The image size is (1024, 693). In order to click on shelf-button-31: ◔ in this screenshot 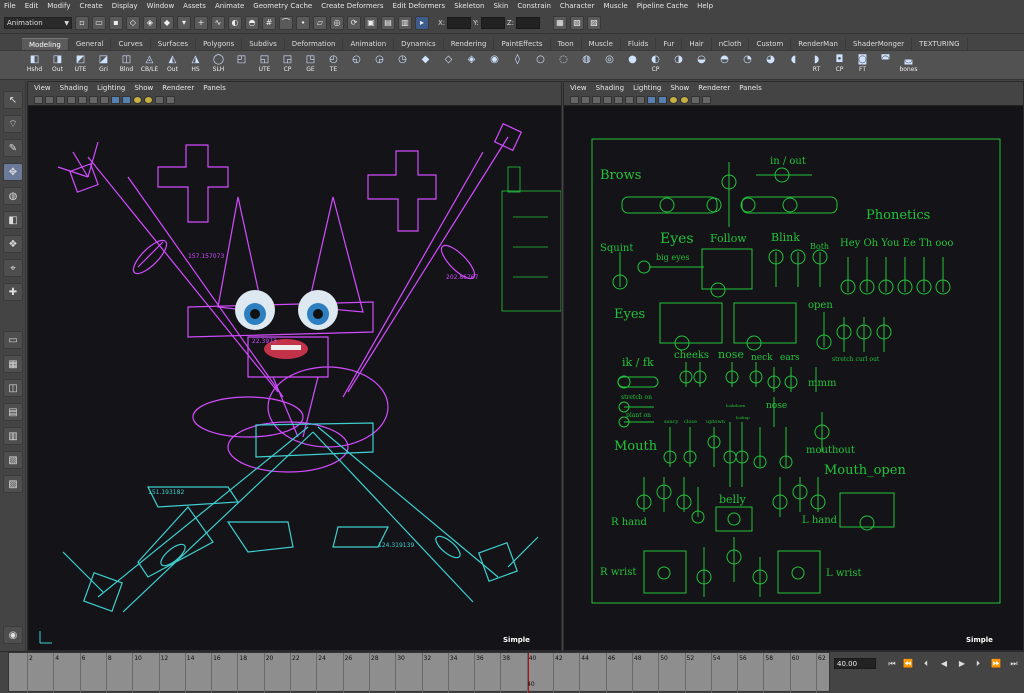, I will do `click(747, 65)`.